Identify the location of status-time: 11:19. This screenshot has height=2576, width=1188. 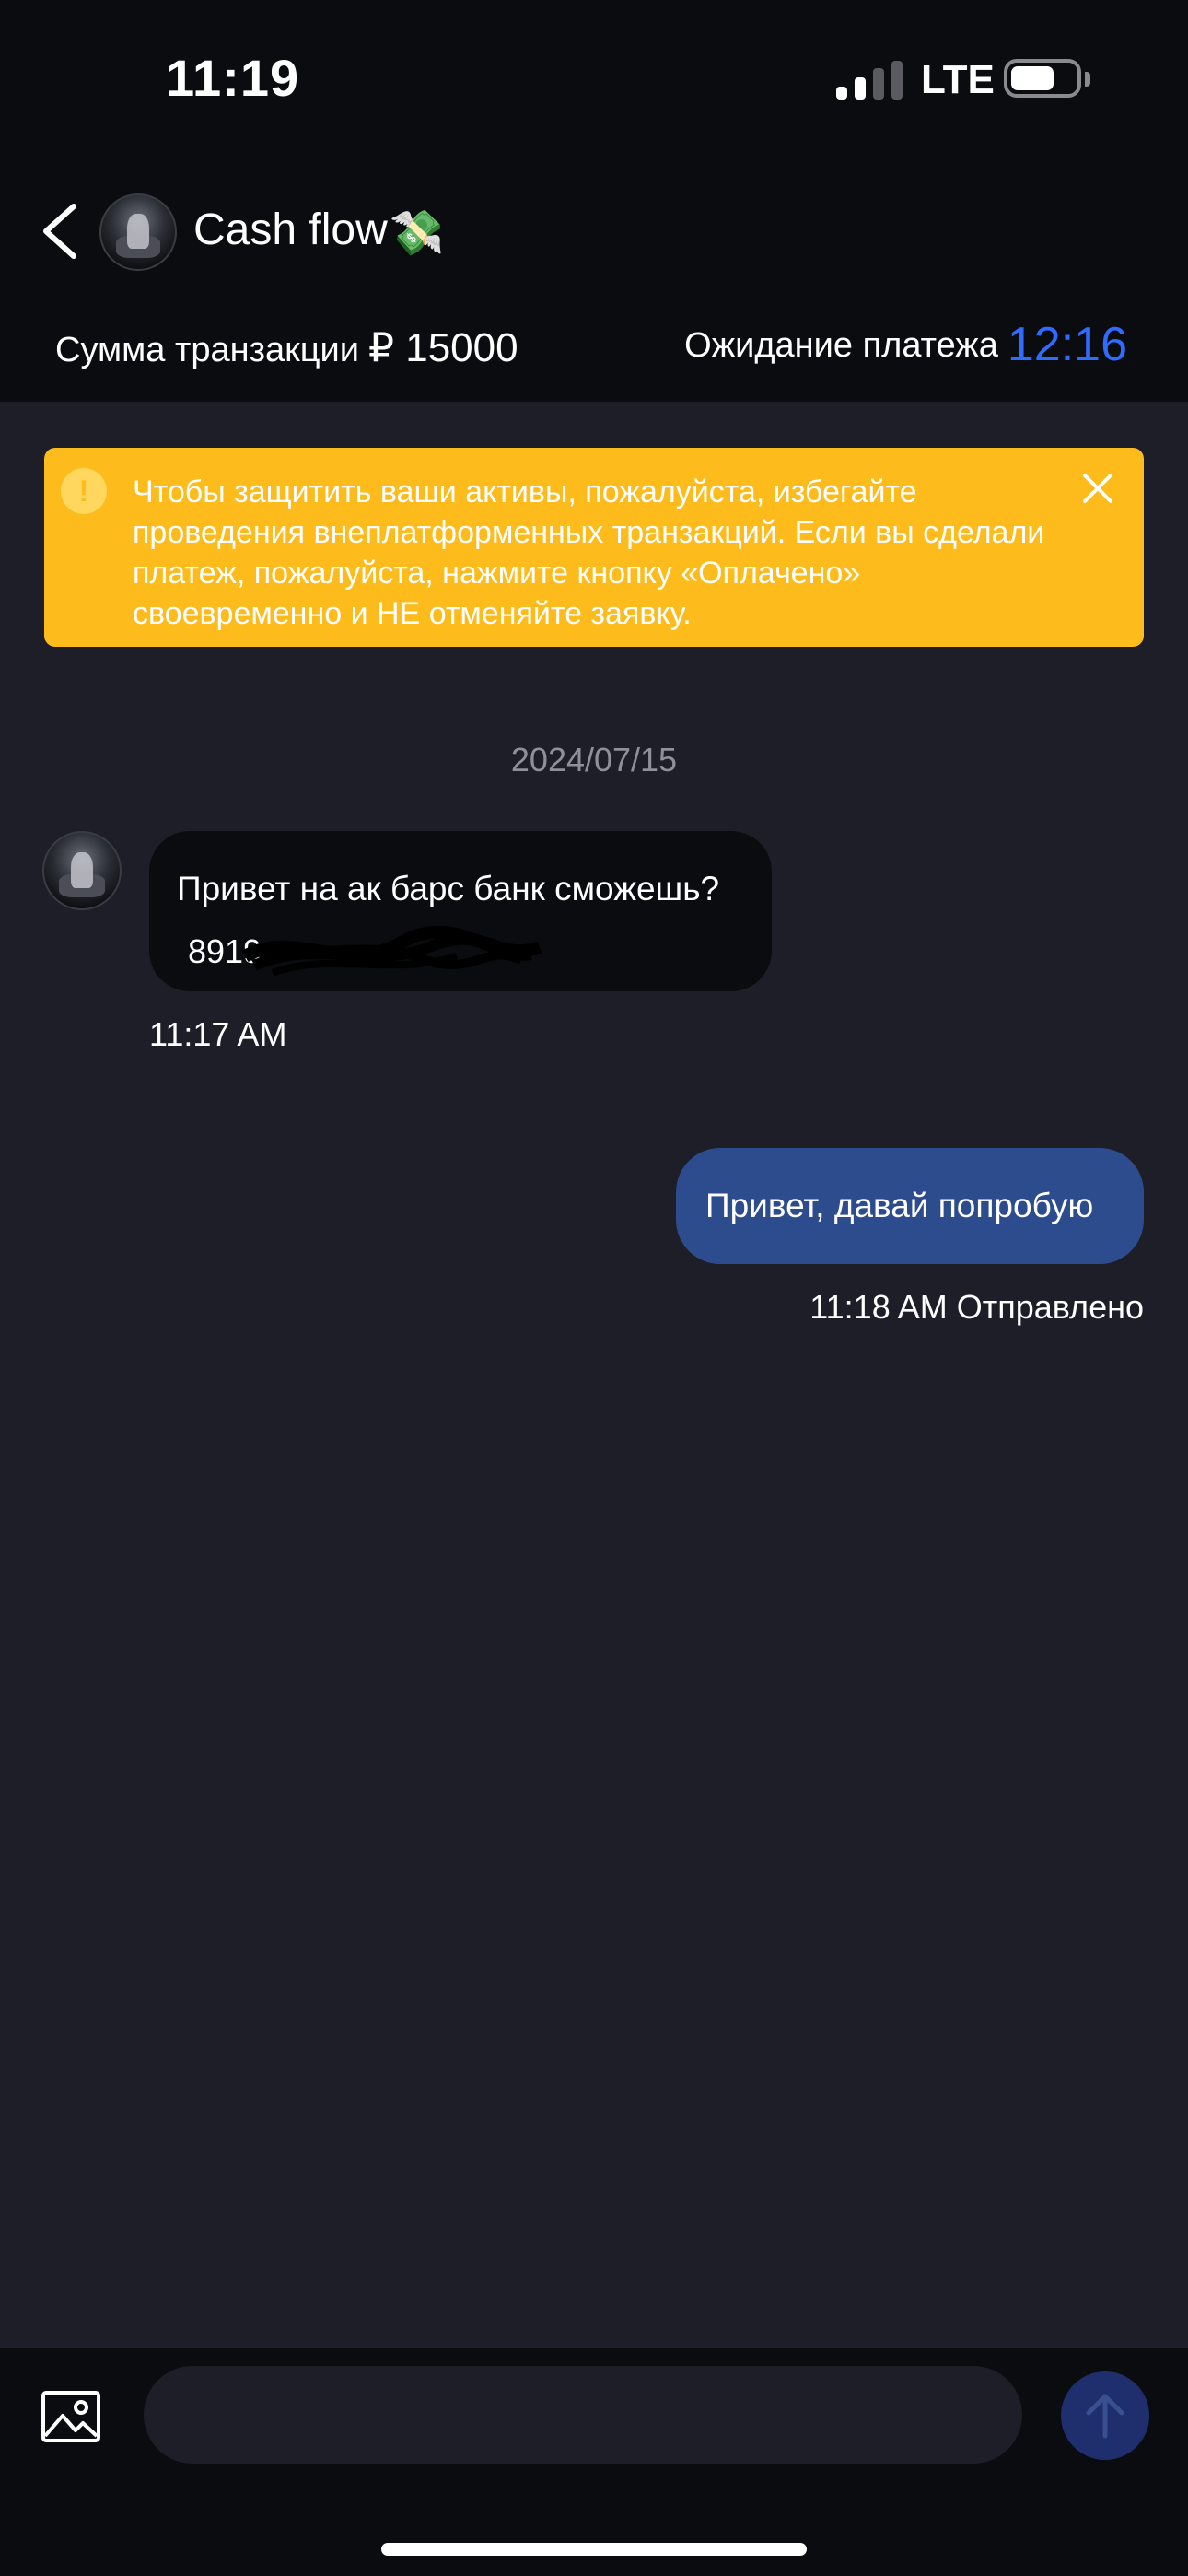
(233, 78).